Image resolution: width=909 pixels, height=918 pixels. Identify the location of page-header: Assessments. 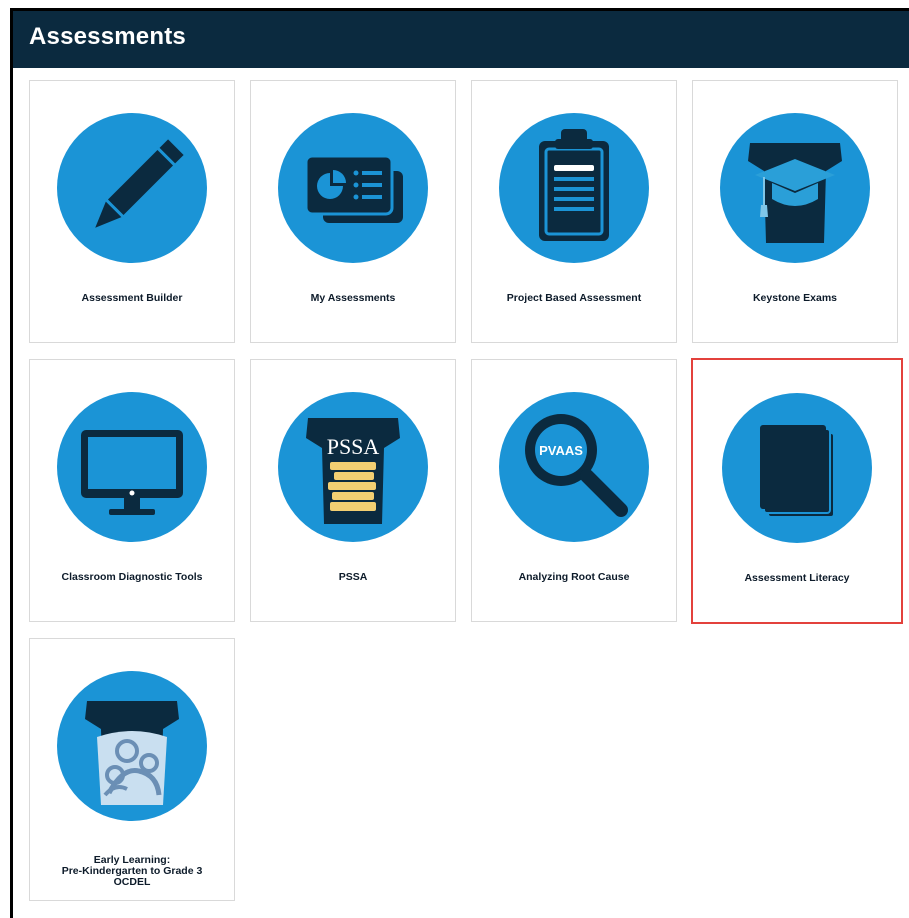
(461, 39).